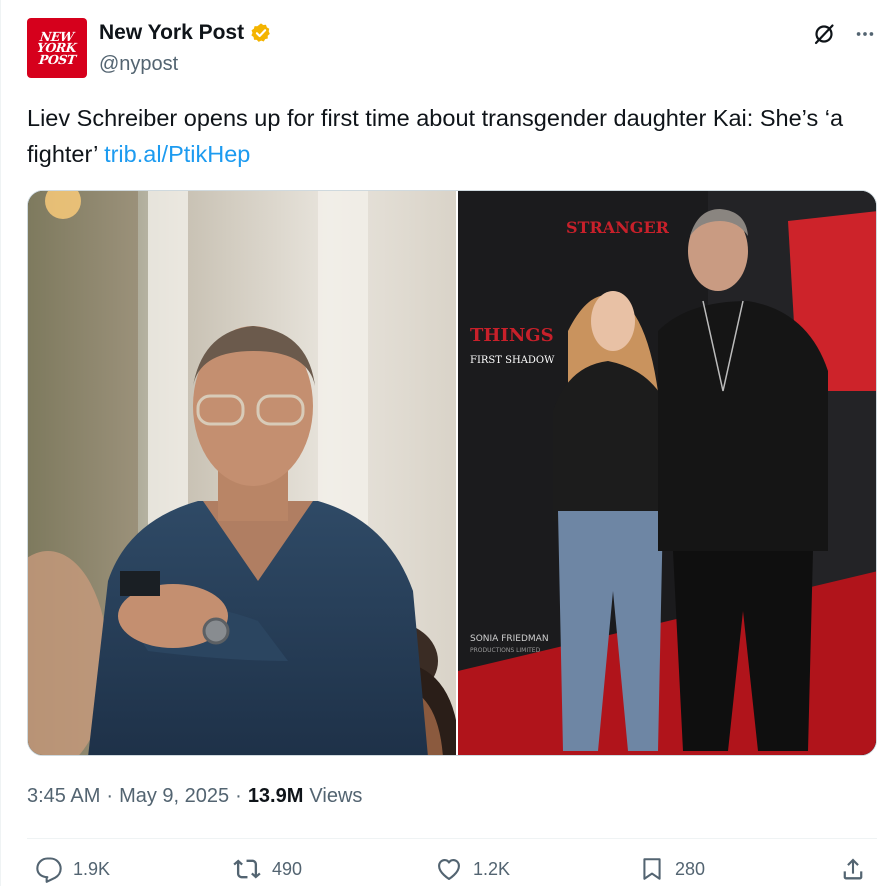 The image size is (894, 886). I want to click on avatar-text-line-3: POST, so click(57, 59).